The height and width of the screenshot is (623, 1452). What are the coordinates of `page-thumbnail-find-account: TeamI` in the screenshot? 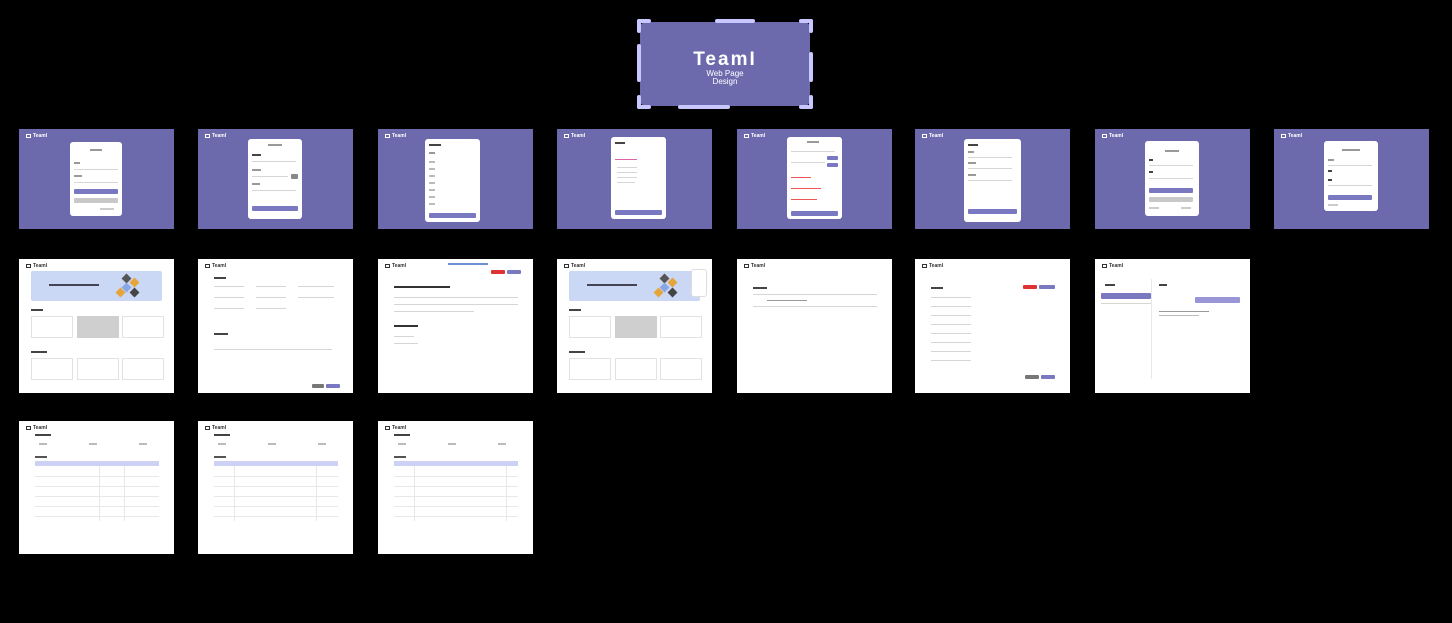 It's located at (1172, 179).